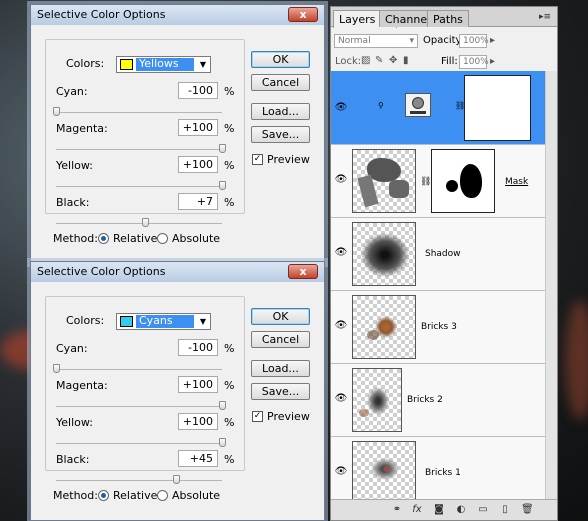  Describe the element at coordinates (439, 510) in the screenshot. I see `mask-icon: ◙` at that location.